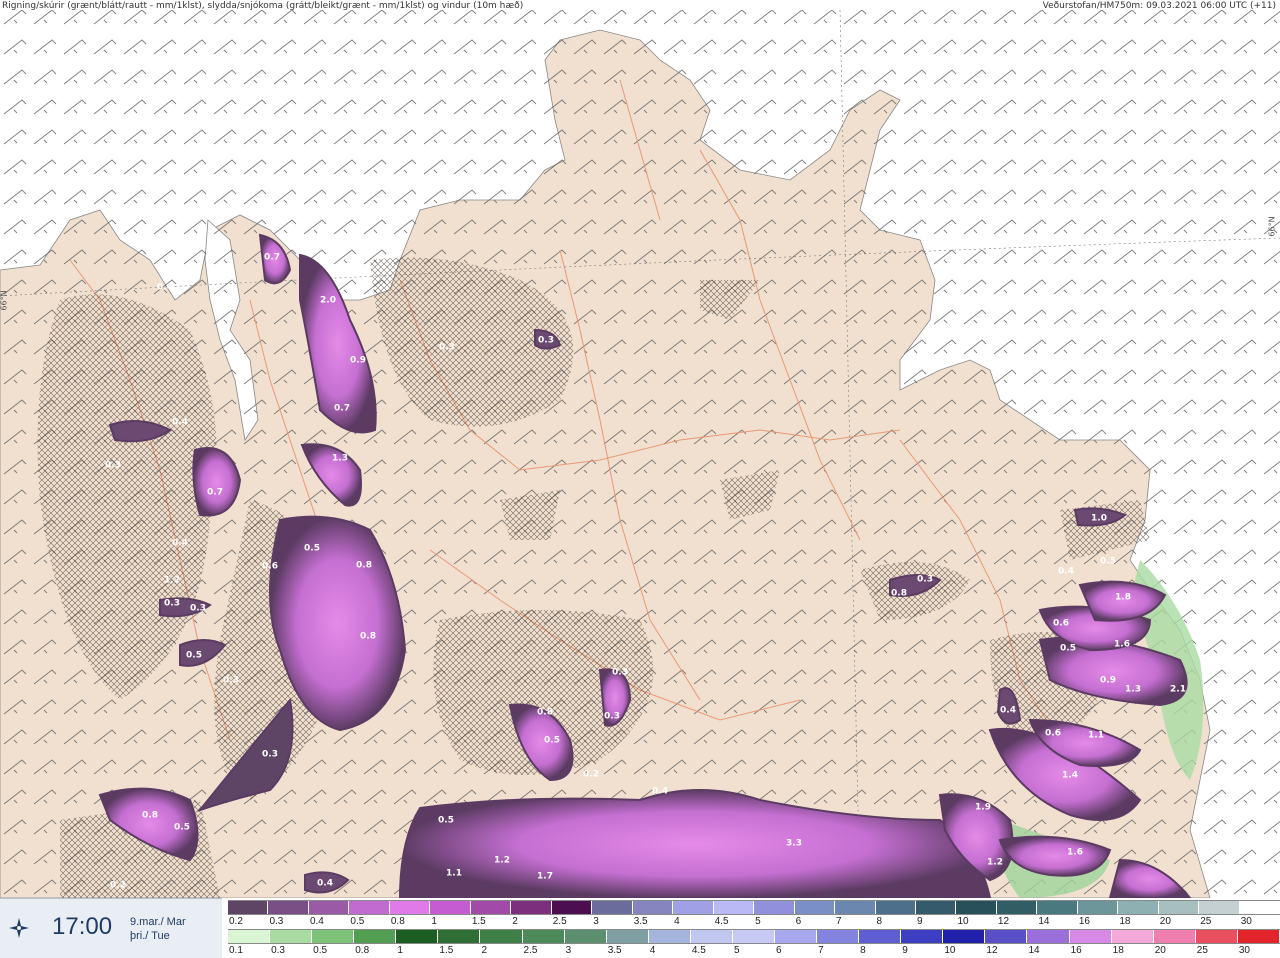 Image resolution: width=1280 pixels, height=958 pixels. I want to click on scale-label: 3.5, so click(614, 950).